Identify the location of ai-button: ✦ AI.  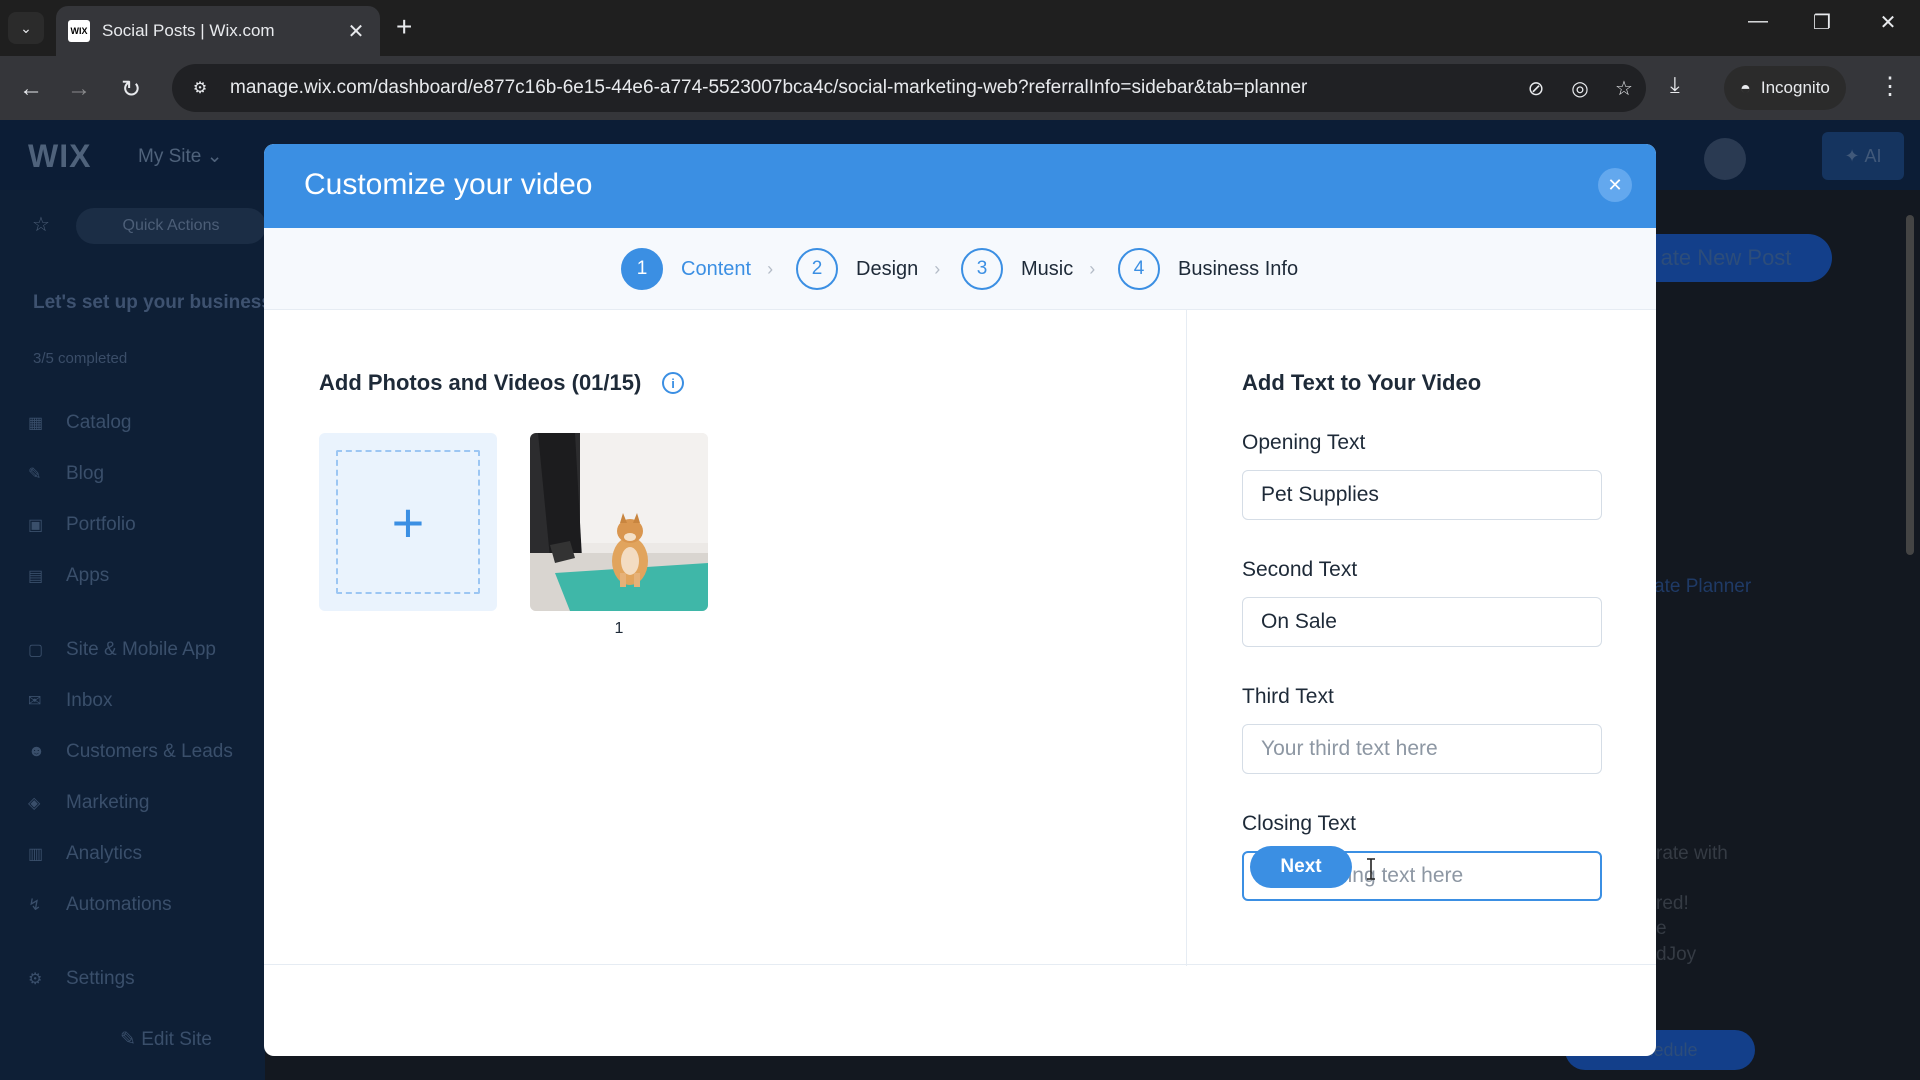
(1863, 156).